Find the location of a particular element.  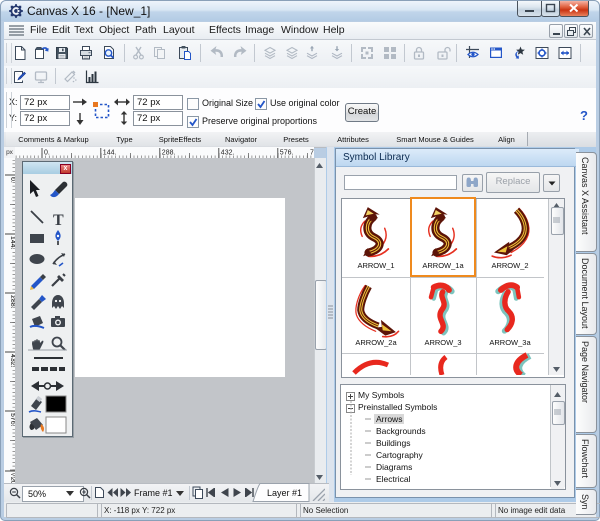

svg-text: 576. is located at coordinates (287, 153).